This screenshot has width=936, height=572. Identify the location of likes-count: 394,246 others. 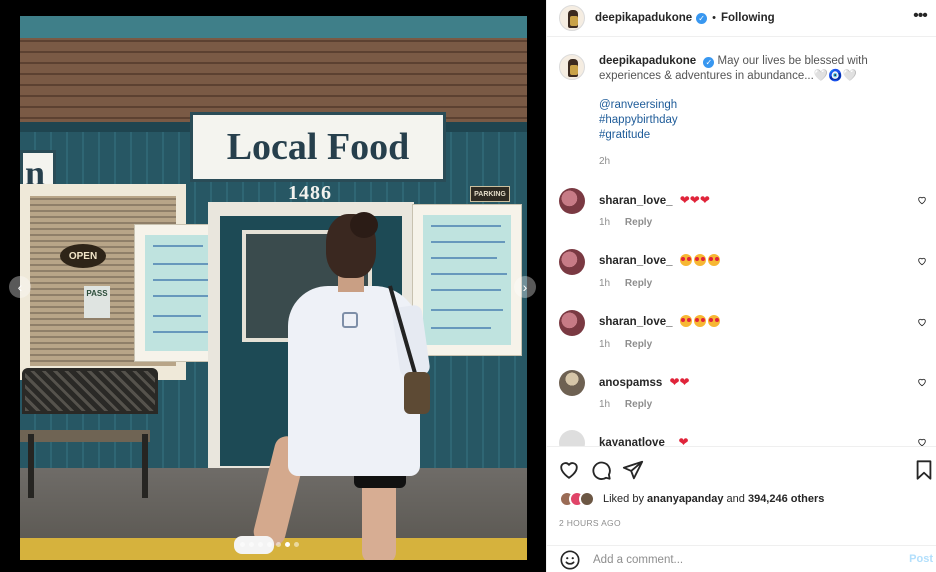
(786, 499).